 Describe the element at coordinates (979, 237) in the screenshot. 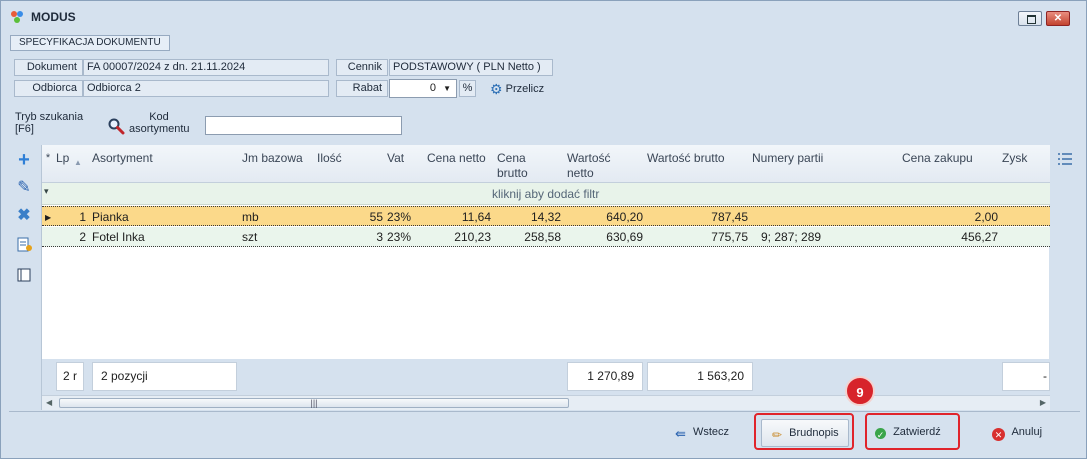

I see `cell-cena-zakupu: 456,27` at that location.